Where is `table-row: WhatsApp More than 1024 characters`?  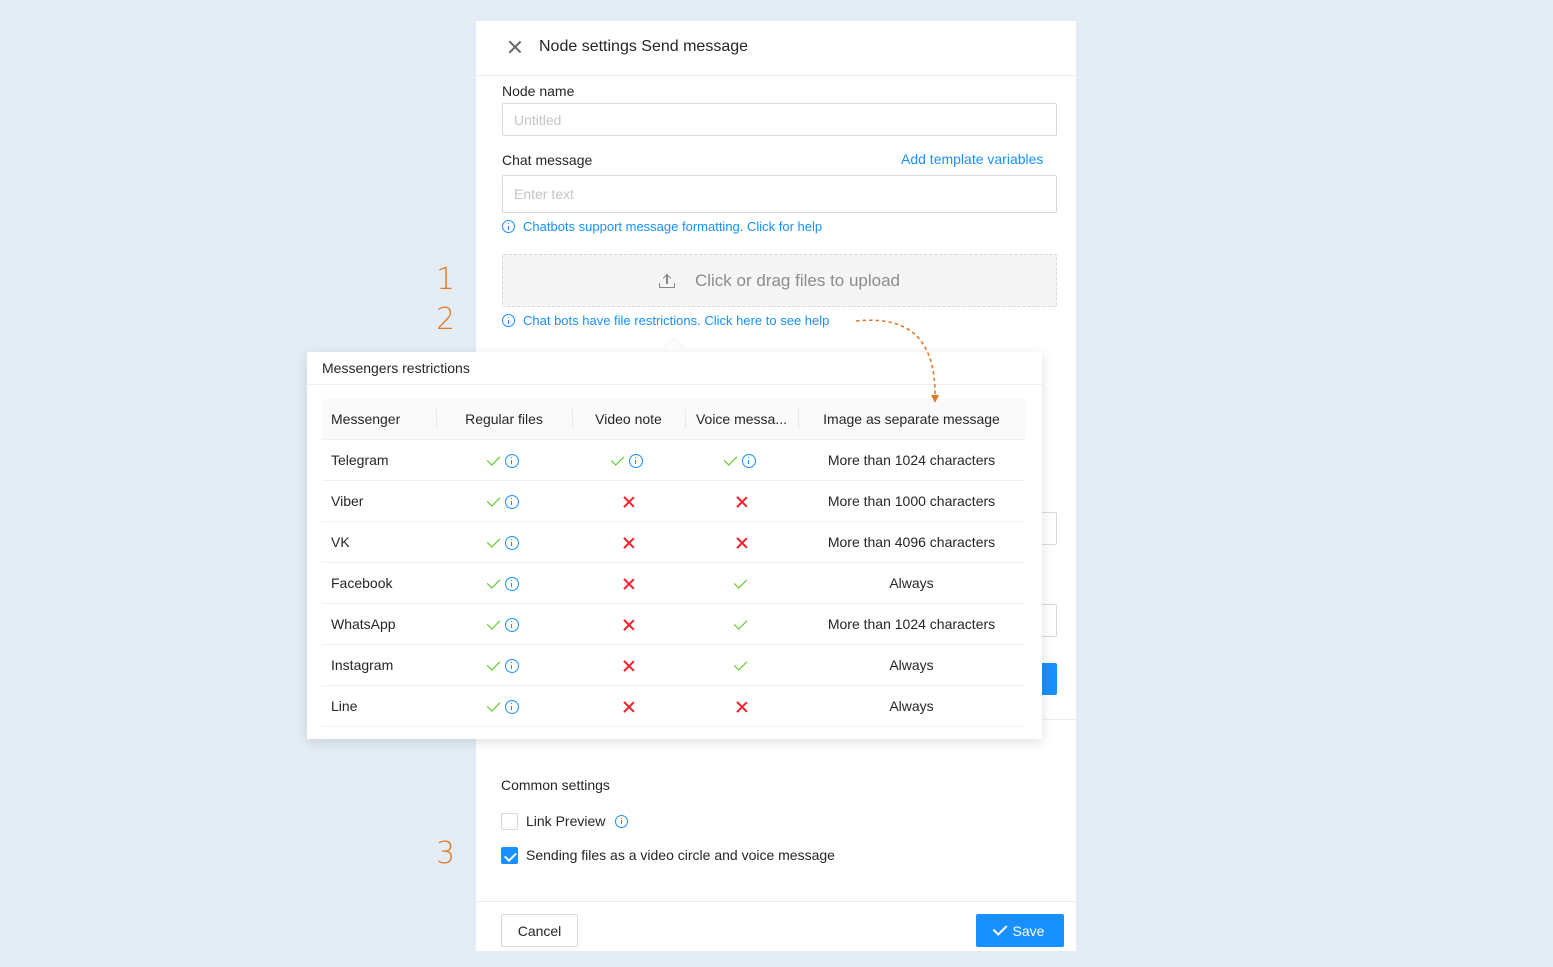
table-row: WhatsApp More than 1024 characters is located at coordinates (673, 624).